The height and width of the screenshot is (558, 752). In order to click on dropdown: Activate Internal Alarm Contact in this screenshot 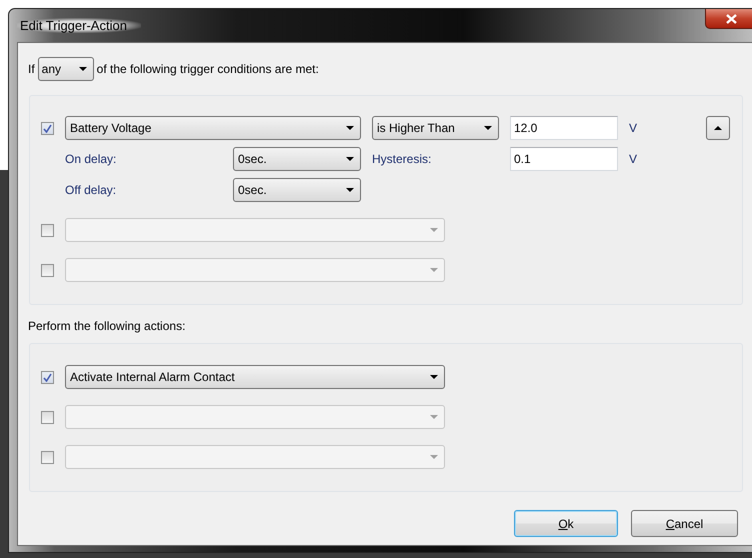, I will do `click(255, 377)`.